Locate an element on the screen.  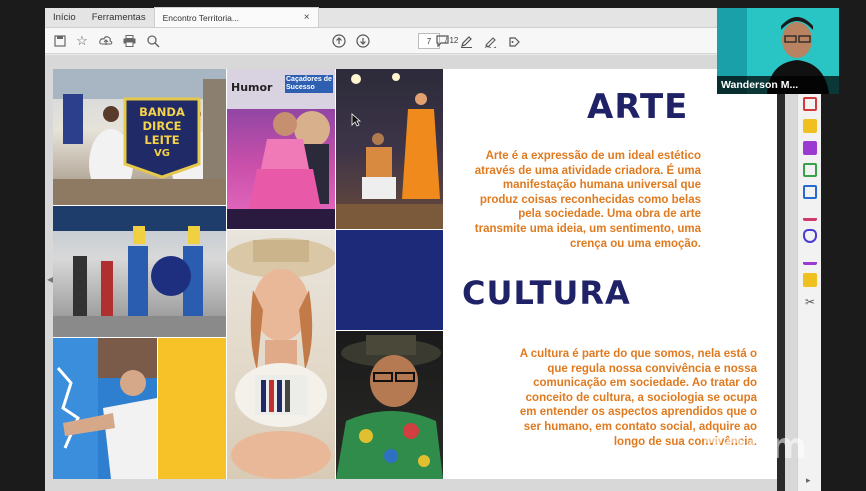
toolbar: ☆ 7 / 12 is located at coordinates (433, 41).